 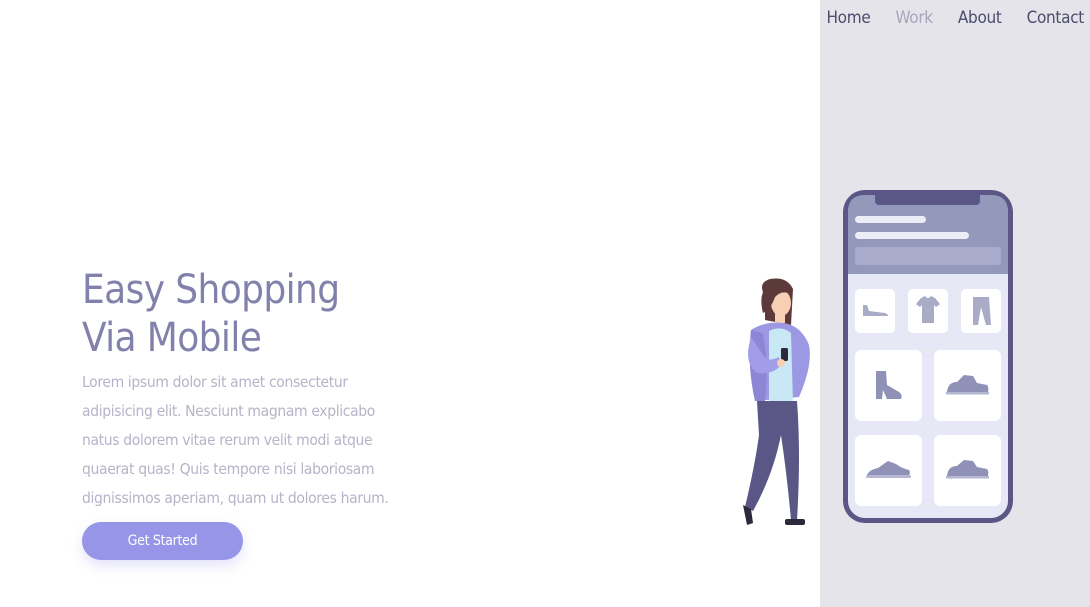 What do you see at coordinates (875, 311) in the screenshot?
I see `shoe-icon` at bounding box center [875, 311].